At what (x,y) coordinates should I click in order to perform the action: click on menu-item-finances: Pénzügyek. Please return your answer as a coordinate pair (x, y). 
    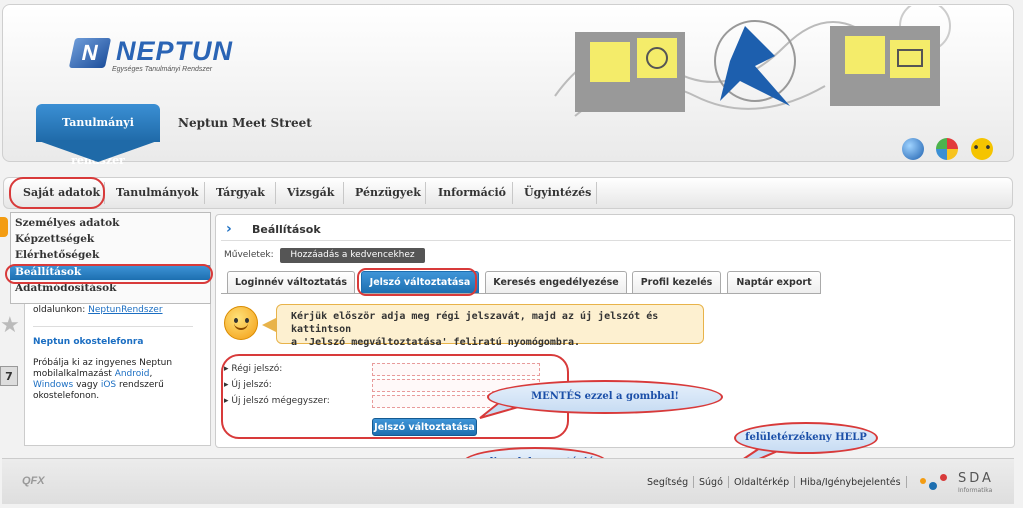
    Looking at the image, I should click on (388, 192).